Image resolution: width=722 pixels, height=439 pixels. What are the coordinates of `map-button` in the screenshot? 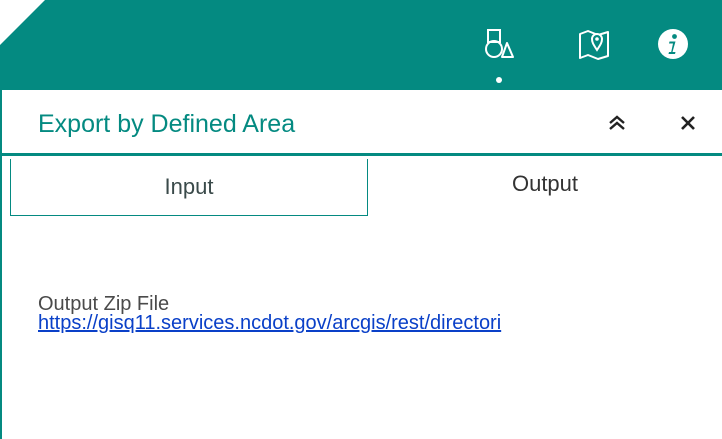 It's located at (594, 44).